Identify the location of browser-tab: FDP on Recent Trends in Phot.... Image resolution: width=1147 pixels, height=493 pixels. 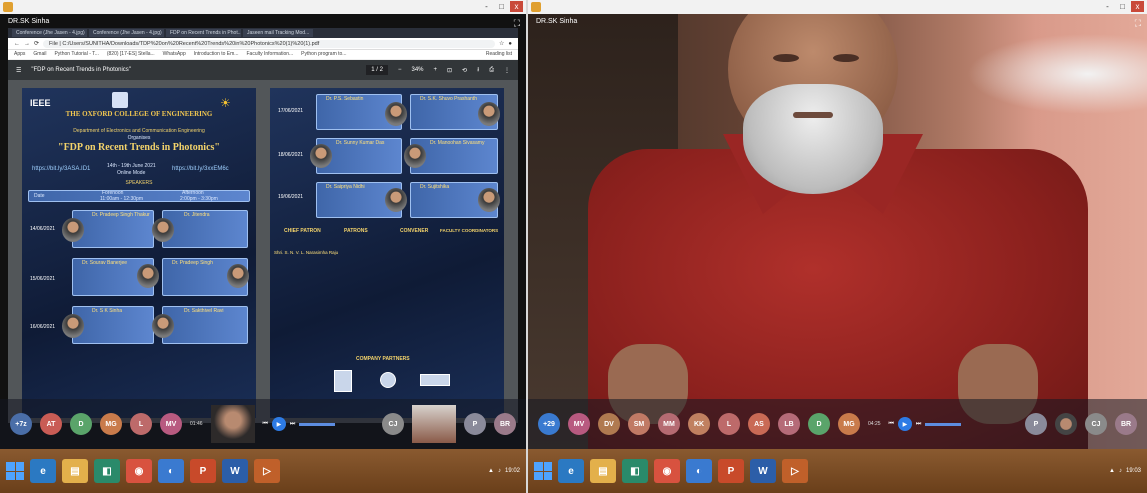
(203, 33).